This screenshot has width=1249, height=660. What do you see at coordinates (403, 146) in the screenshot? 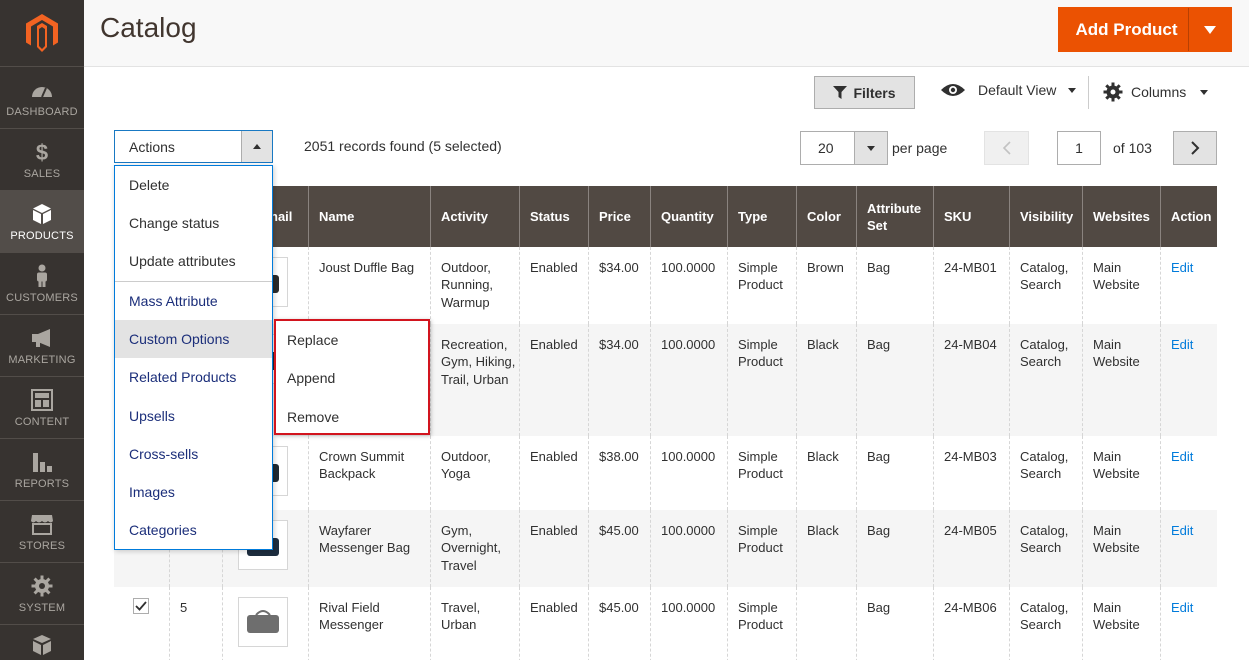
I see `records-count: 2051 records found (5 selected)` at bounding box center [403, 146].